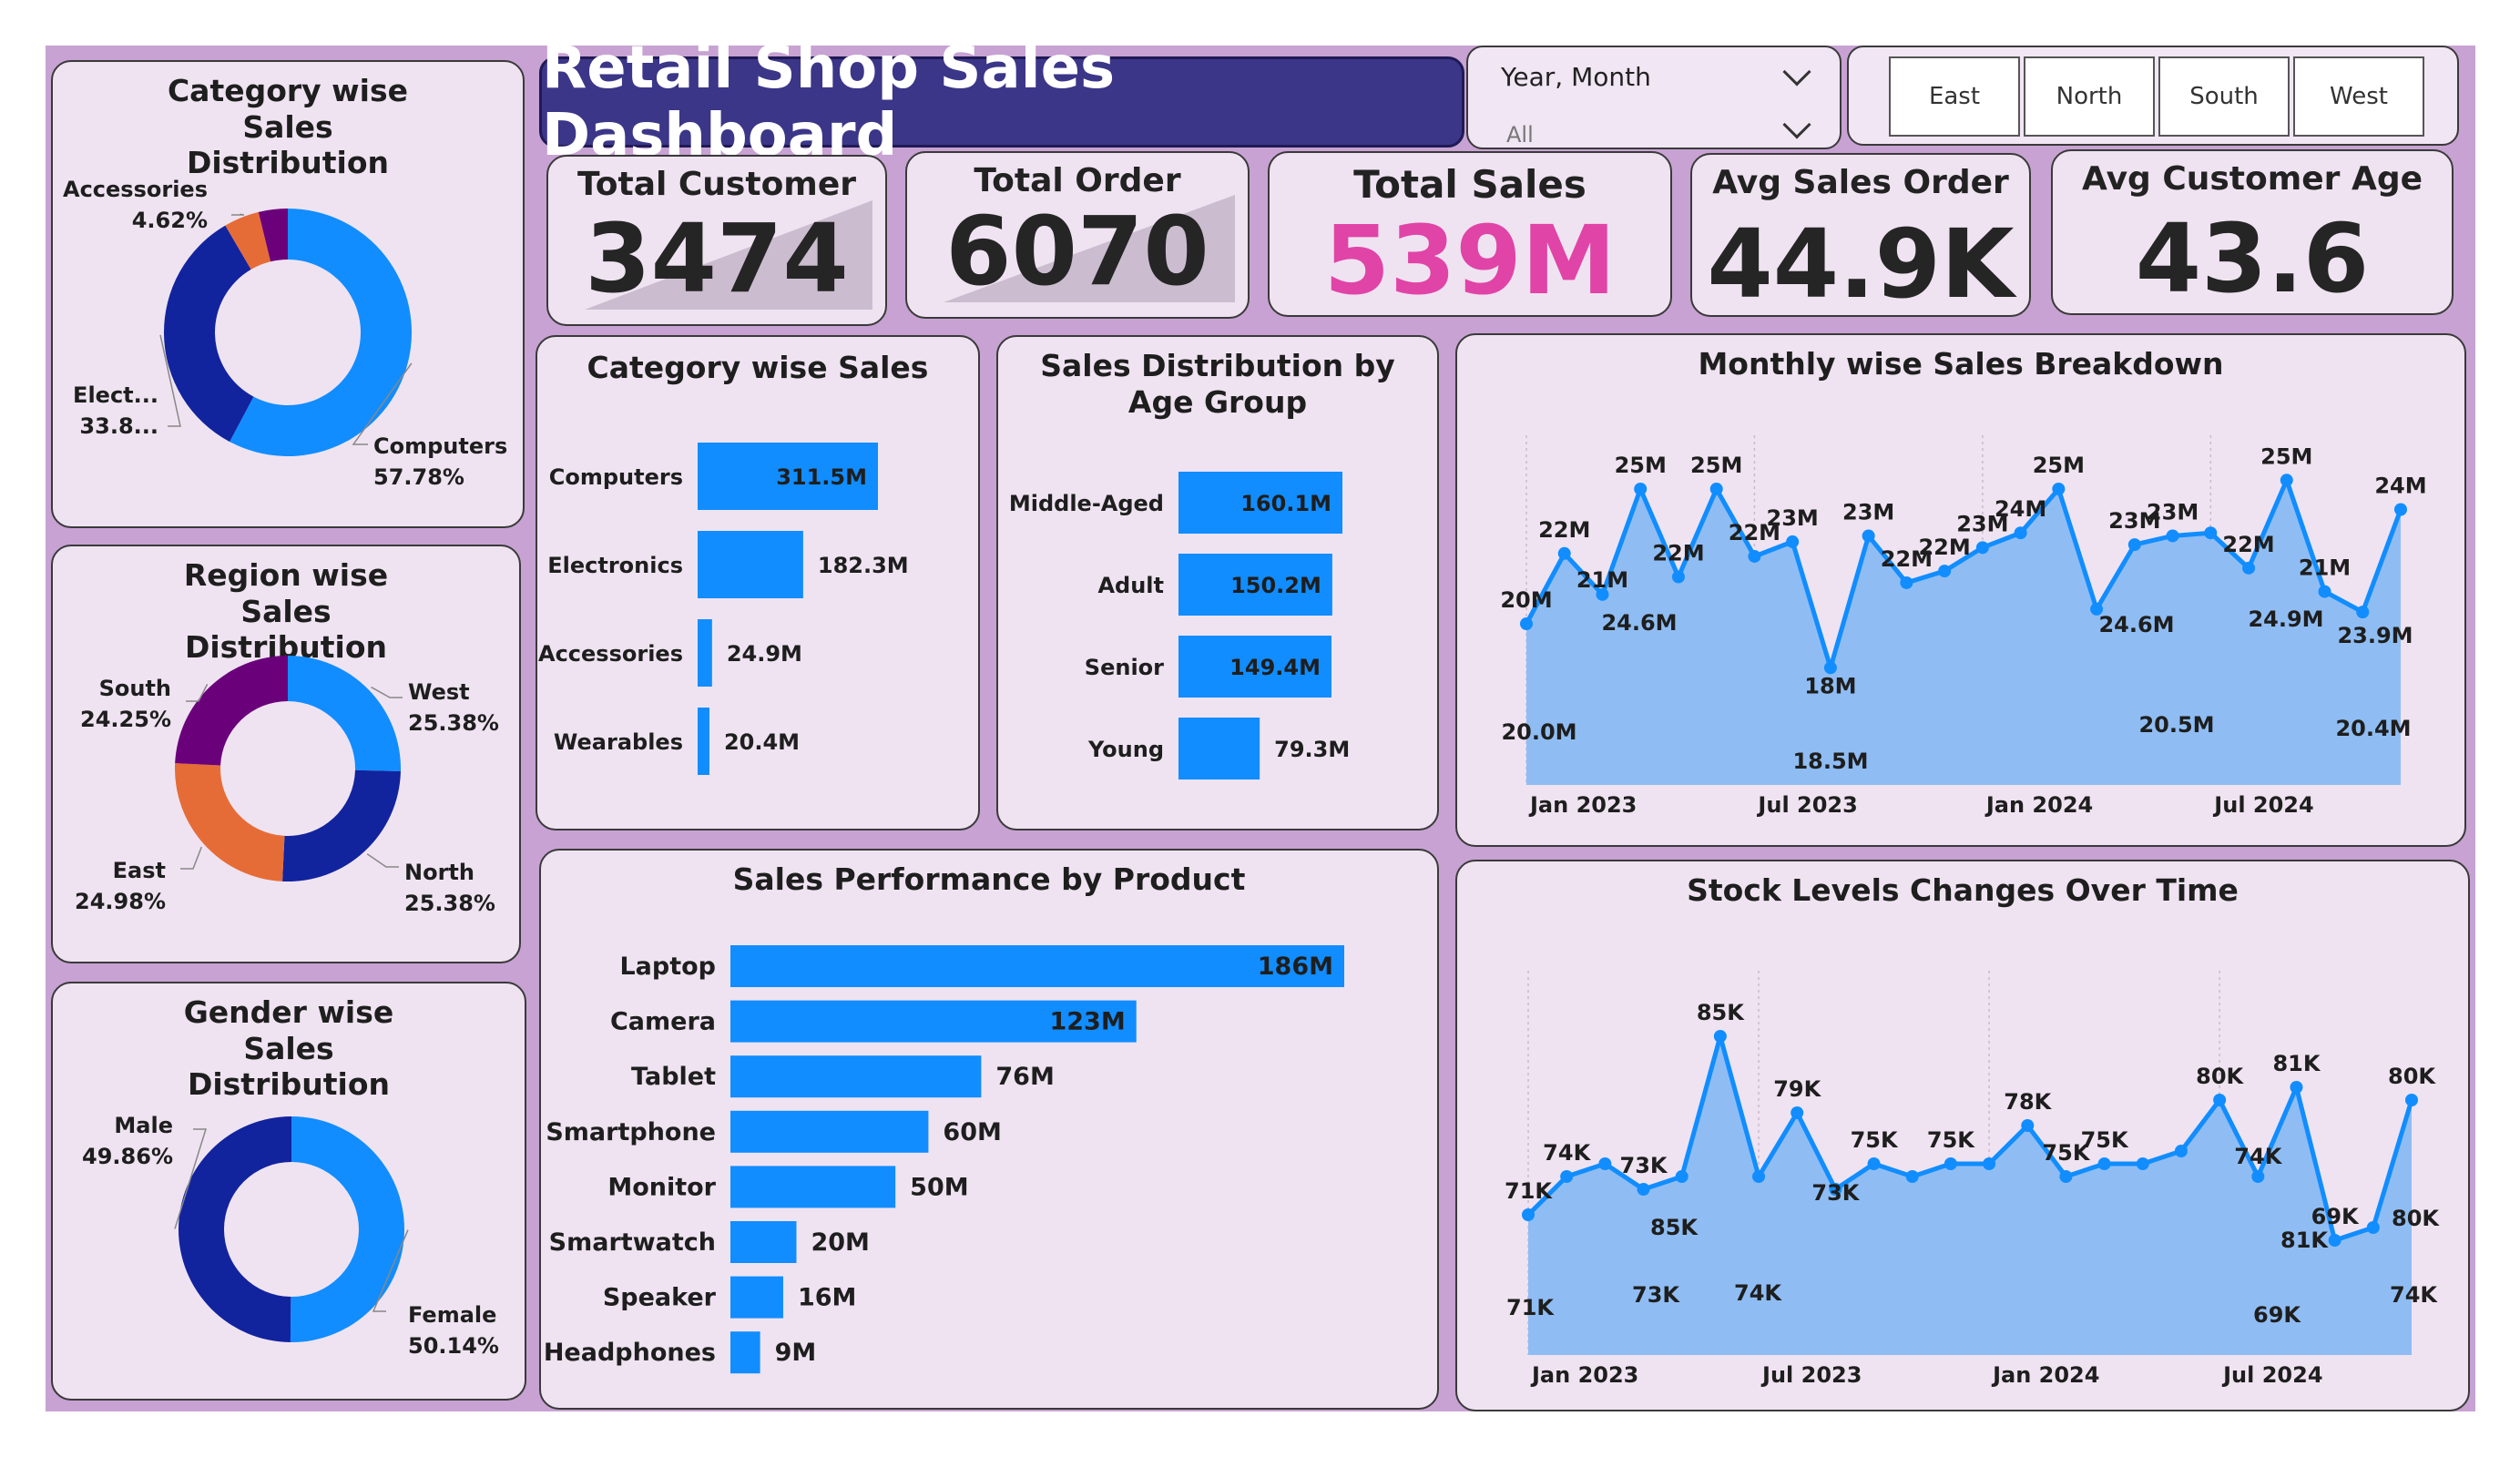  I want to click on bar-smartwatch, so click(764, 1242).